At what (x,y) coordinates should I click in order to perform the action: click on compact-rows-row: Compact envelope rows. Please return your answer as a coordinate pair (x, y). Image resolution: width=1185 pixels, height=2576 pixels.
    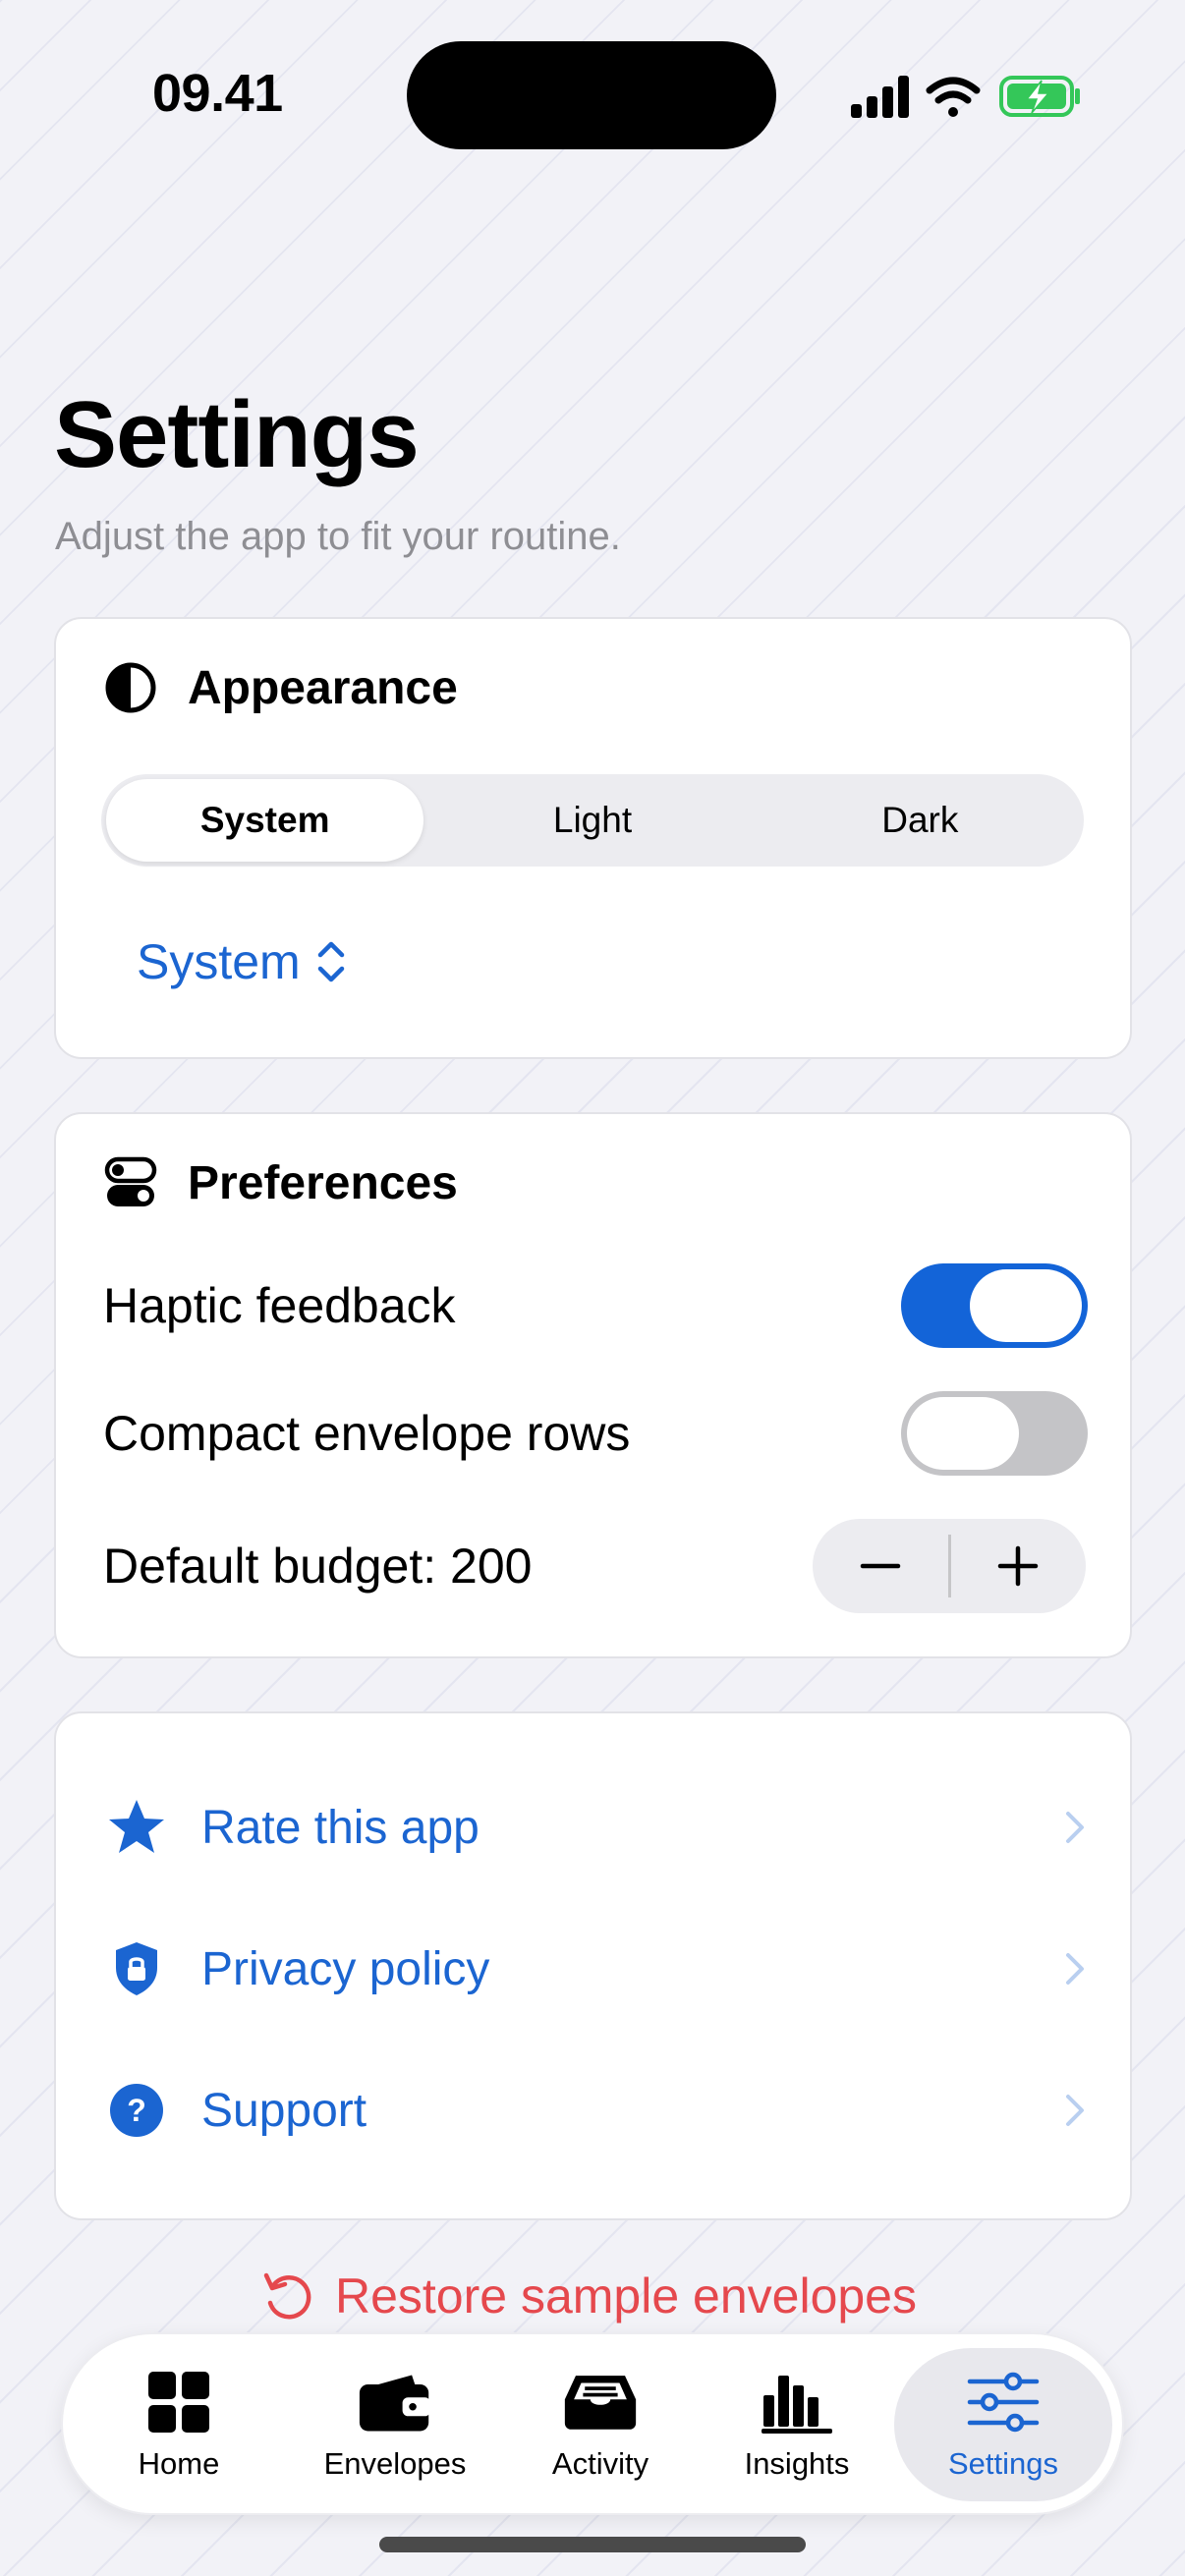
    Looking at the image, I should click on (596, 1433).